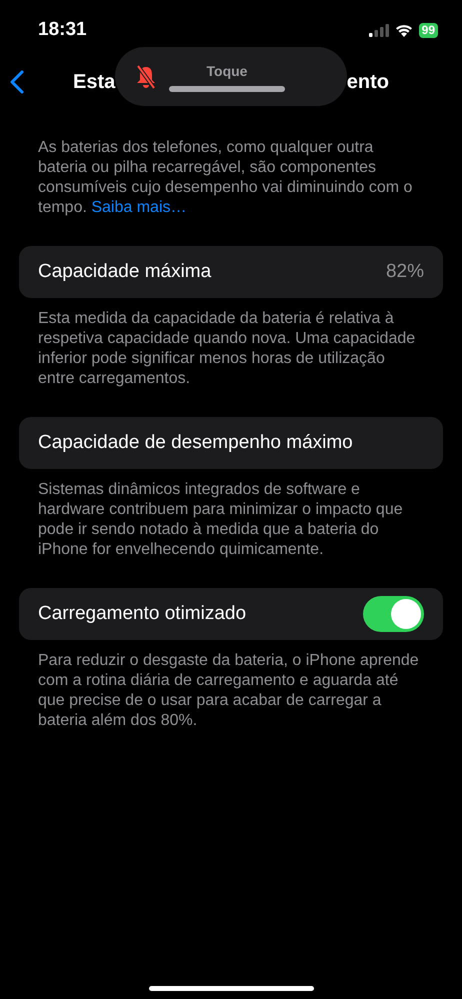 This screenshot has height=999, width=462. I want to click on signal-icon, so click(378, 30).